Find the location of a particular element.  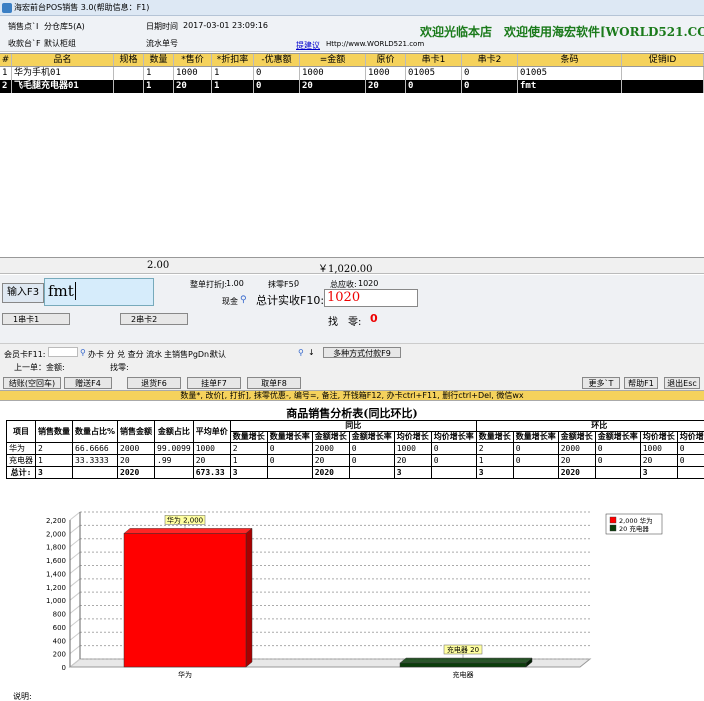

chart-y-tick-label: 200 is located at coordinates (59, 655).